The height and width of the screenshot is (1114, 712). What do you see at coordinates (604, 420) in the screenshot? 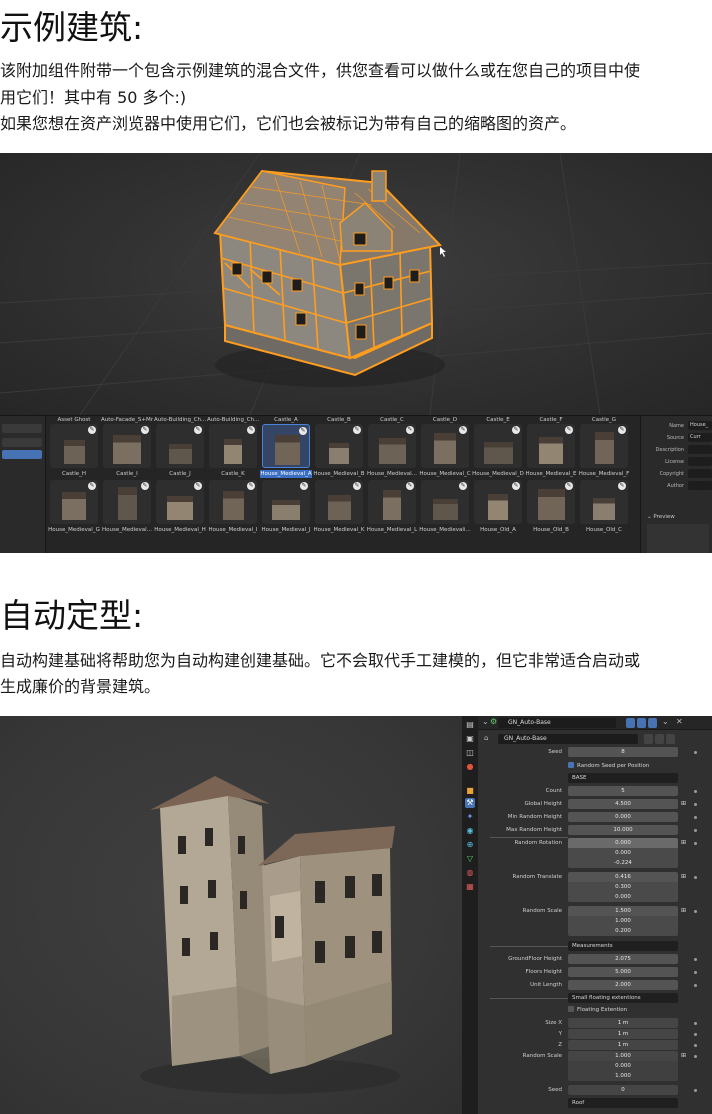
I see `asset-tile: ✎Castle_G` at bounding box center [604, 420].